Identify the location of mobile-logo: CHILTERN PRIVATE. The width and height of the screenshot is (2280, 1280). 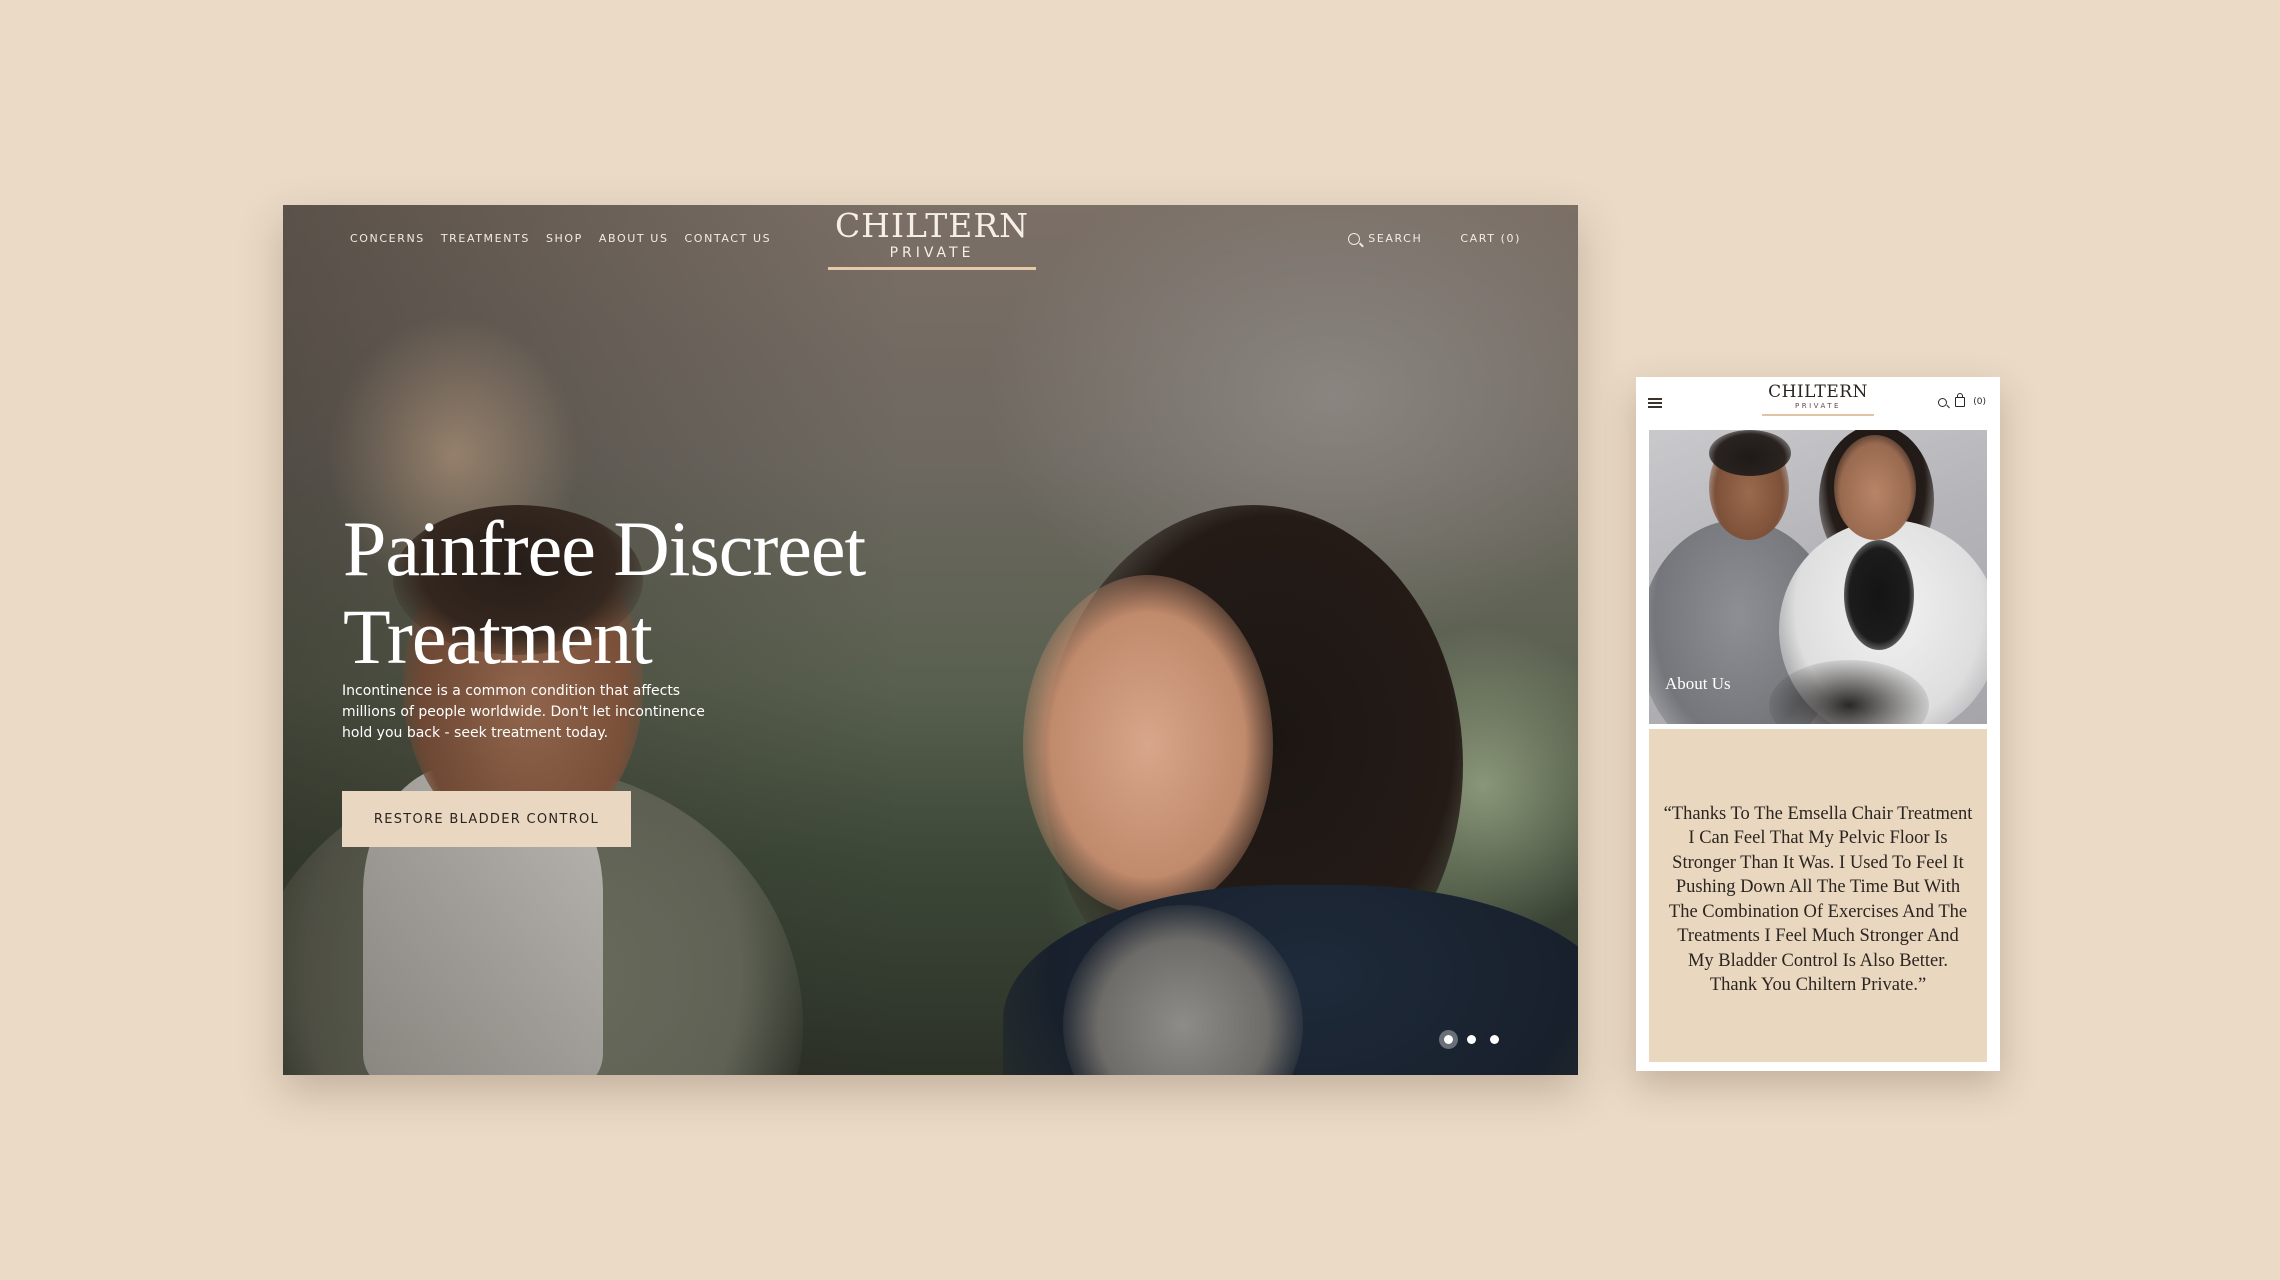
(1818, 399).